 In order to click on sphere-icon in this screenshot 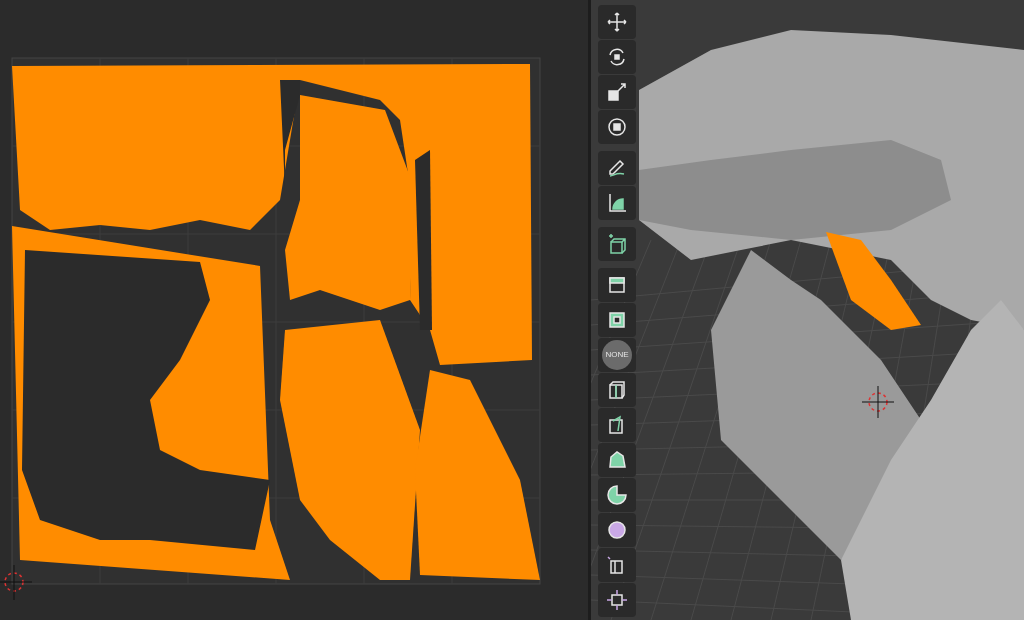, I will do `click(617, 530)`.